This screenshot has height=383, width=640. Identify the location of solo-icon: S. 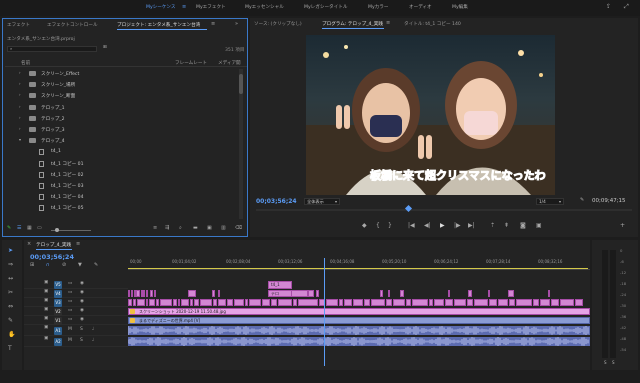
(81, 330).